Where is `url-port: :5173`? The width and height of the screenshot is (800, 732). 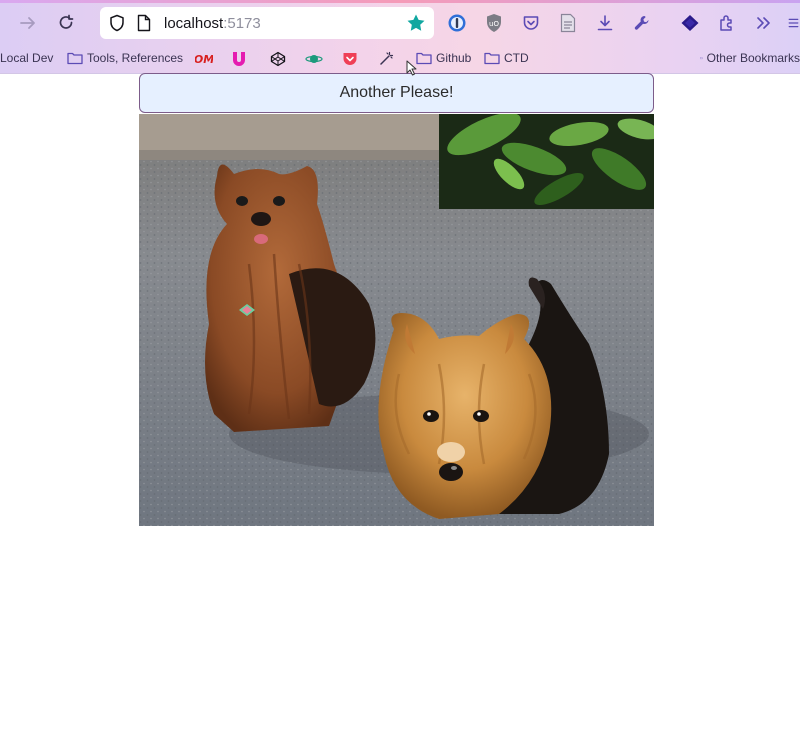
url-port: :5173 is located at coordinates (242, 23).